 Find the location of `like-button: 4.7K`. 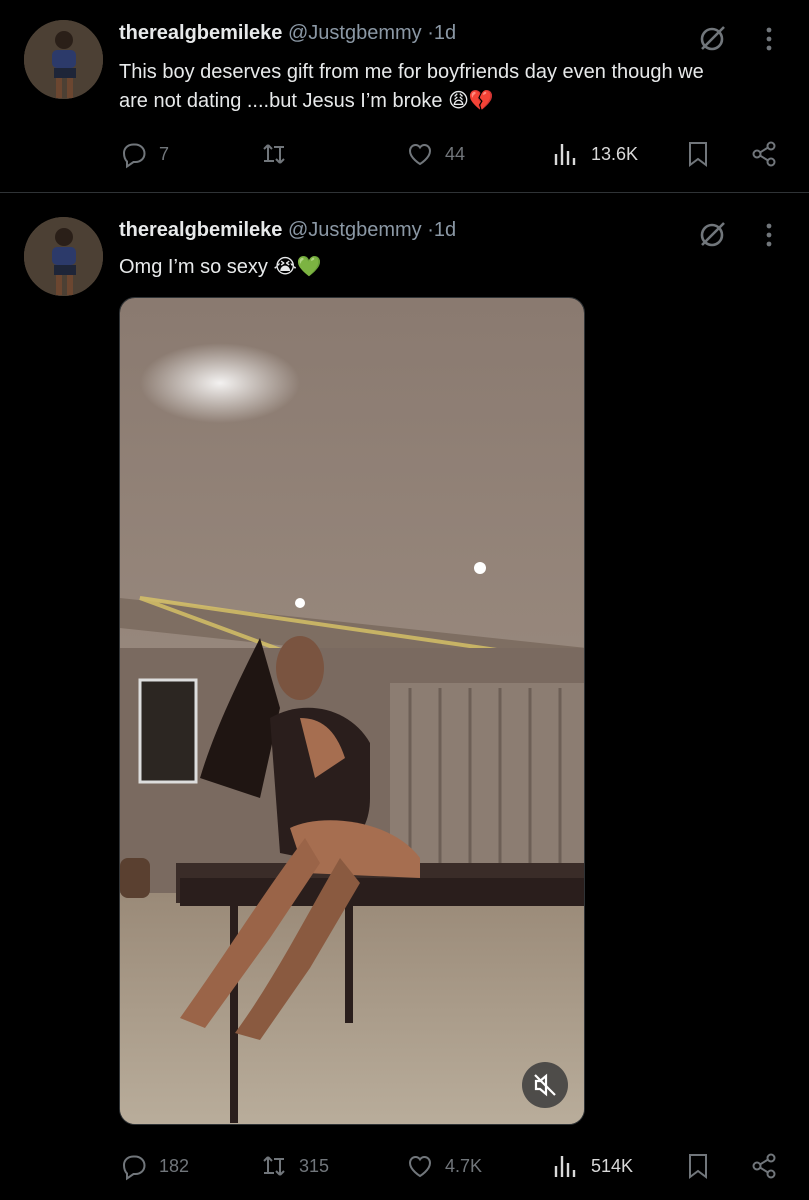

like-button: 4.7K is located at coordinates (443, 1166).